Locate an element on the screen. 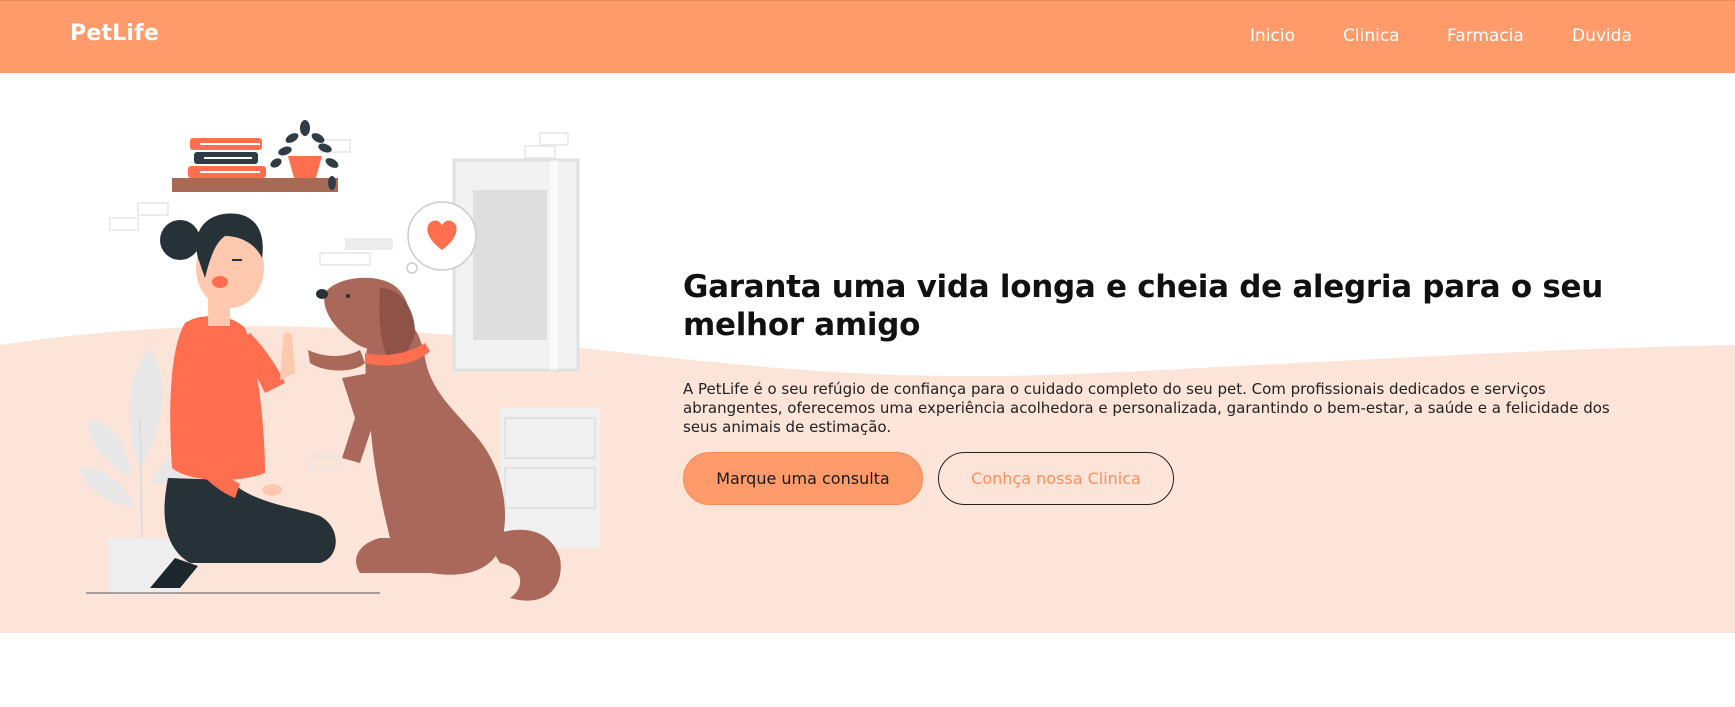 Image resolution: width=1735 pixels, height=707 pixels. nav-link-inicio: Inicio is located at coordinates (1272, 36).